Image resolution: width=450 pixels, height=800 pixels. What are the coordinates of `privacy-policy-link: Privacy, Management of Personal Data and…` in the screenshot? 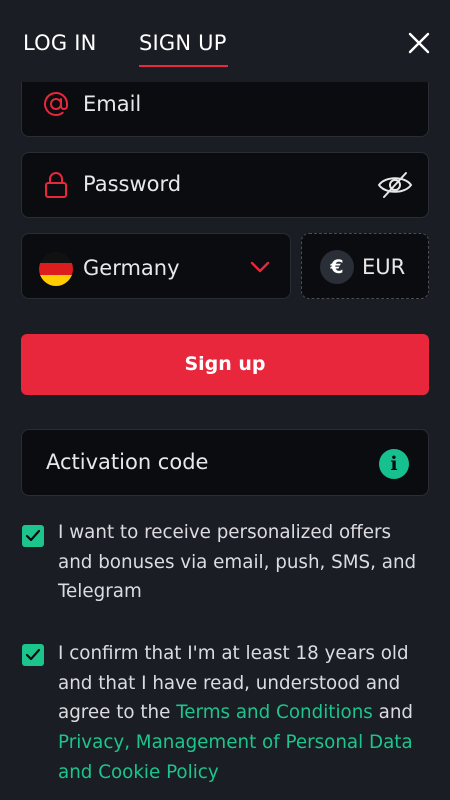 It's located at (235, 757).